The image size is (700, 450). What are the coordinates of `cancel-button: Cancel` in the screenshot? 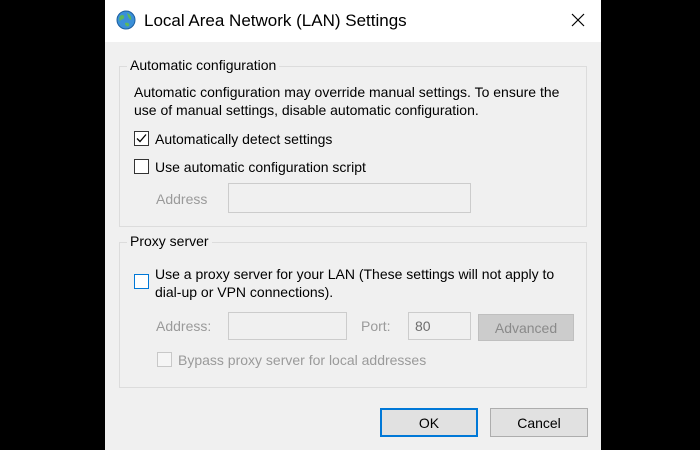 It's located at (539, 422).